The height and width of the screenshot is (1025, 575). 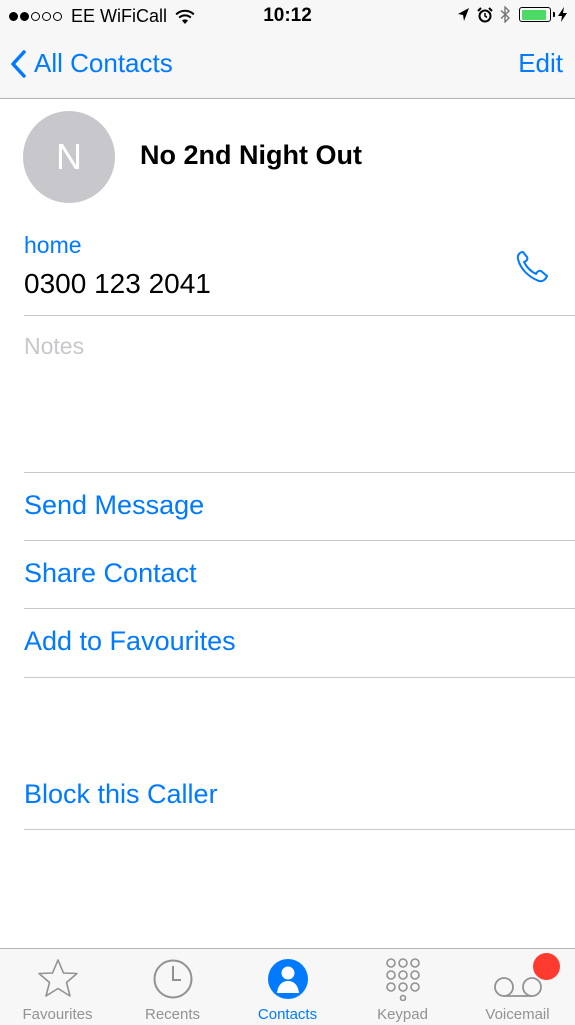 I want to click on alarm-icon, so click(x=485, y=14).